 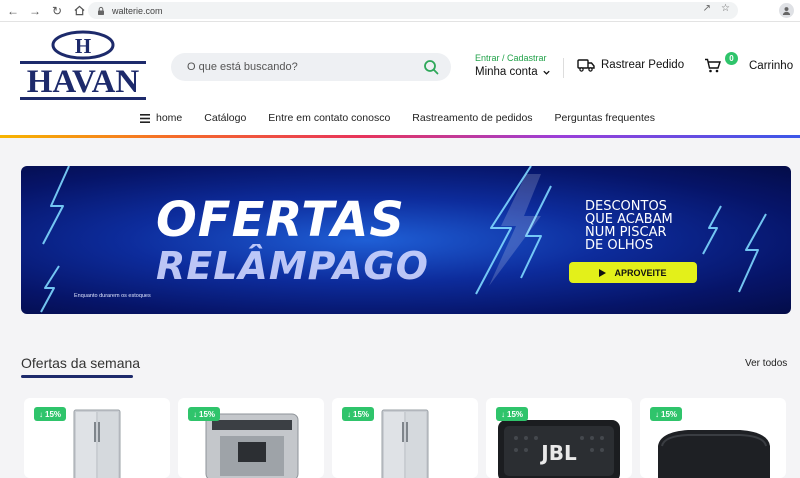 I want to click on see-all-link: Ver todos, so click(x=766, y=363).